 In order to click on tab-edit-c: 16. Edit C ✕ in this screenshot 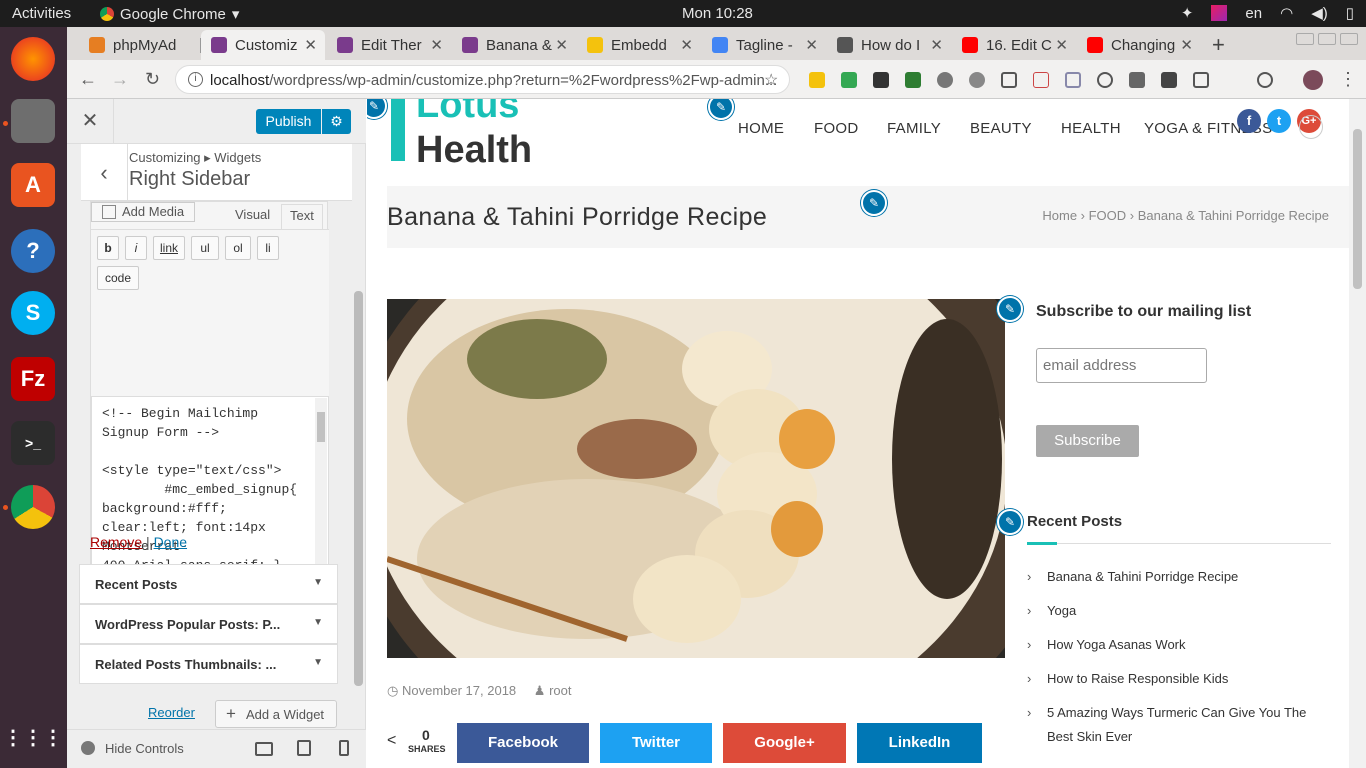, I will do `click(1014, 45)`.